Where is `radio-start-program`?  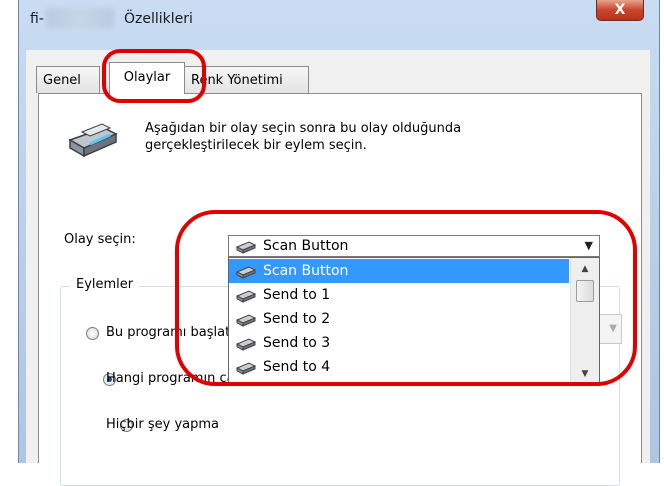
radio-start-program is located at coordinates (92, 333).